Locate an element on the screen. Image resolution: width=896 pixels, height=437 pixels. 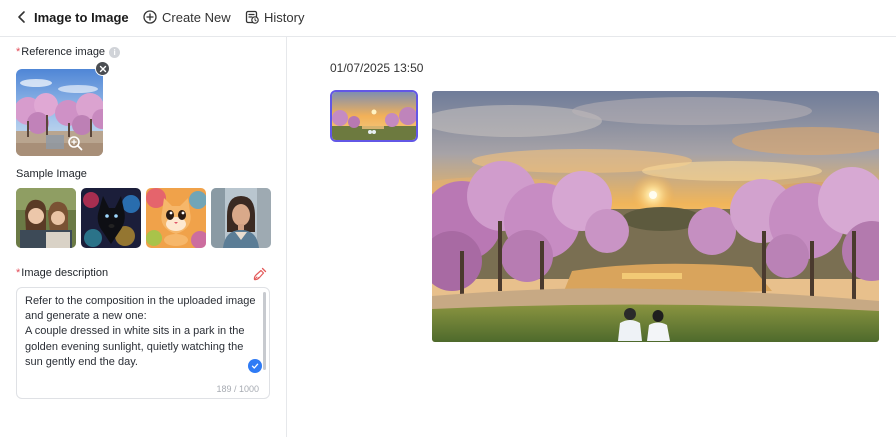
check-icon is located at coordinates (255, 366).